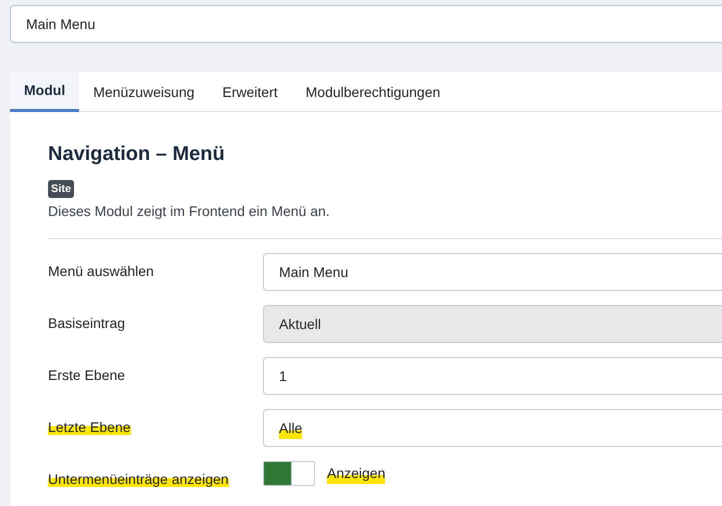  What do you see at coordinates (137, 154) in the screenshot?
I see `module-heading: Navigation – Menü` at bounding box center [137, 154].